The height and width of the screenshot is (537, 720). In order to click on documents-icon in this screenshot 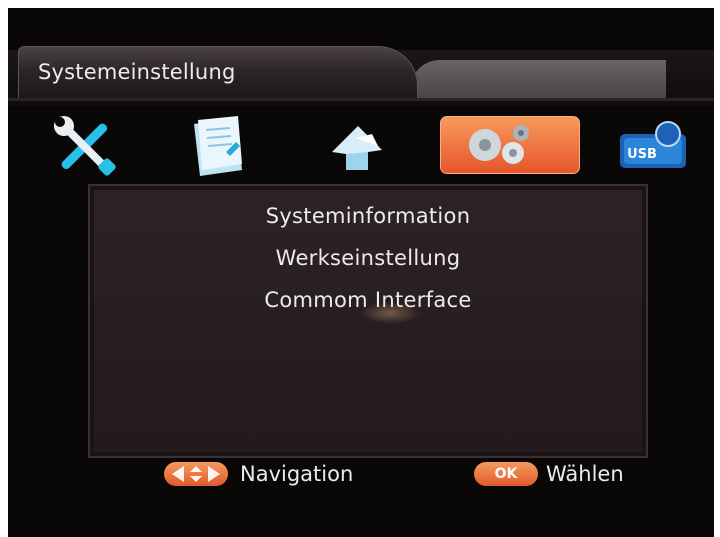, I will do `click(218, 146)`.